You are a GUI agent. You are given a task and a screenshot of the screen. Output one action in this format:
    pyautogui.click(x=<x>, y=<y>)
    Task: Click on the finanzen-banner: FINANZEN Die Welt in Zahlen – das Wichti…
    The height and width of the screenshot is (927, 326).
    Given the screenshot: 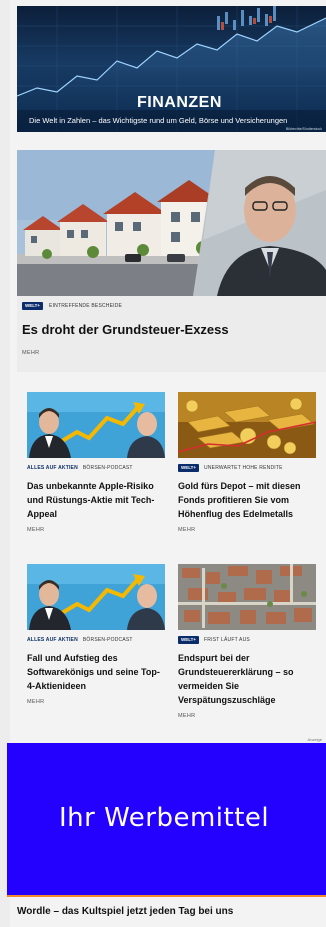 What is the action you would take?
    pyautogui.click(x=171, y=69)
    